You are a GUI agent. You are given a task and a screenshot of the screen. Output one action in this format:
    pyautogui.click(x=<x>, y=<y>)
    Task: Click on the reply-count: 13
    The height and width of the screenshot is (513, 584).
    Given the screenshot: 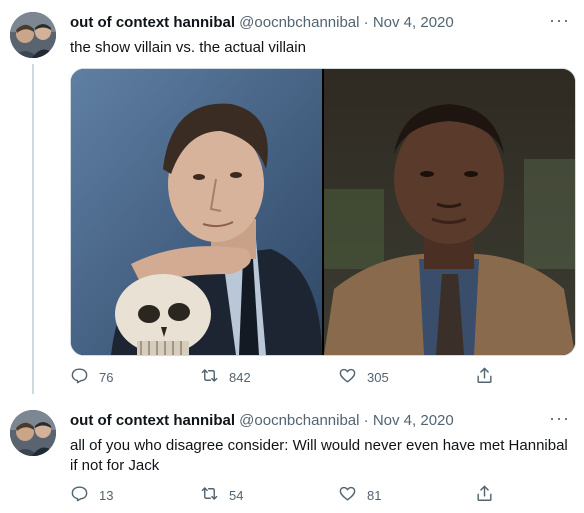 What is the action you would take?
    pyautogui.click(x=106, y=495)
    